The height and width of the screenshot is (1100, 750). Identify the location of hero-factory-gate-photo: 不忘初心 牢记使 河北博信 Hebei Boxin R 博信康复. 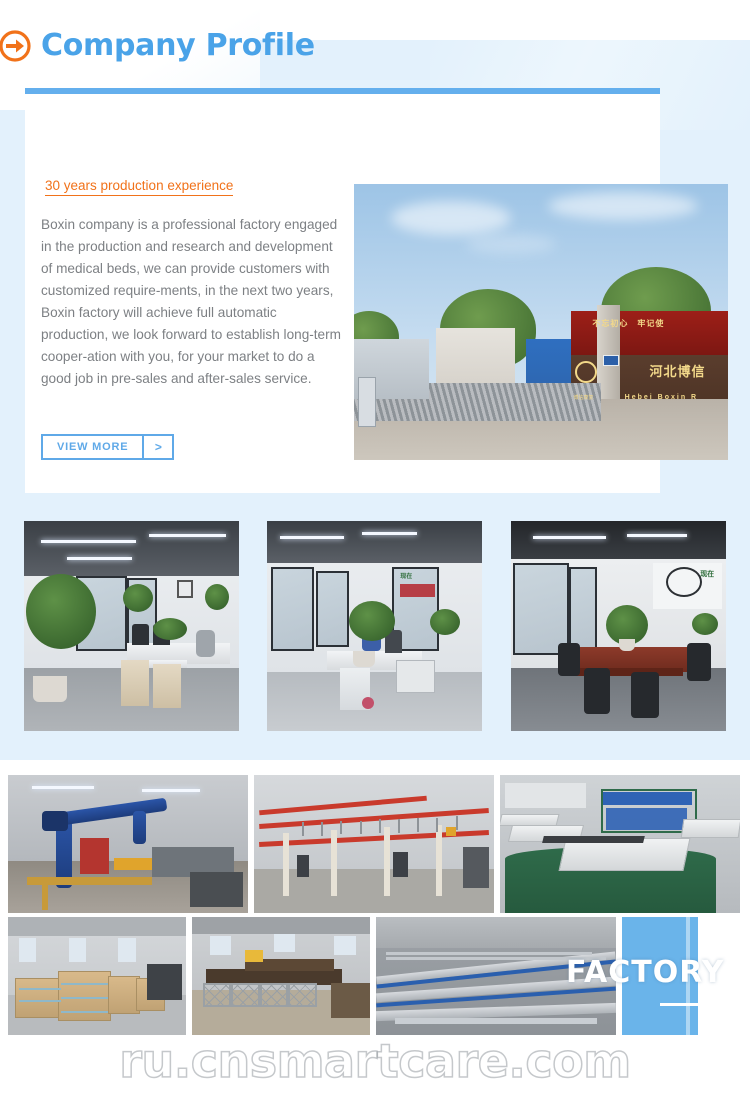
(541, 322).